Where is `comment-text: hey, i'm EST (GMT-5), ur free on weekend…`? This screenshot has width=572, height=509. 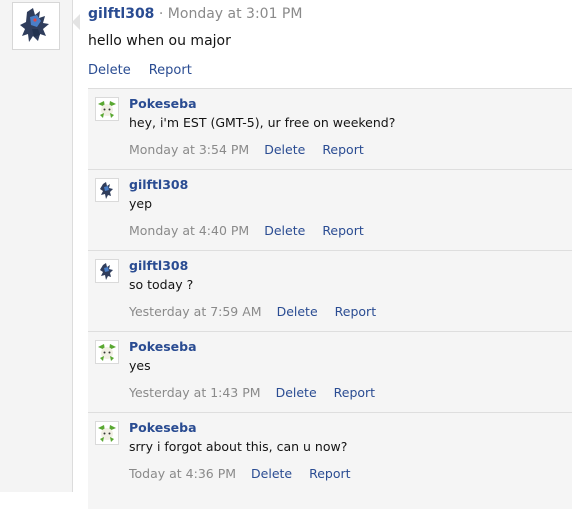 comment-text: hey, i'm EST (GMT-5), ur free on weekend… is located at coordinates (262, 122).